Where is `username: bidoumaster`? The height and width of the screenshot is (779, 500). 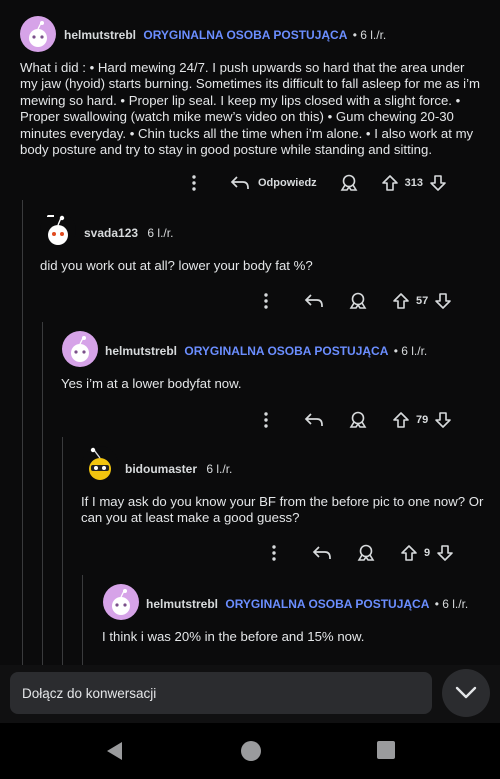 username: bidoumaster is located at coordinates (161, 469).